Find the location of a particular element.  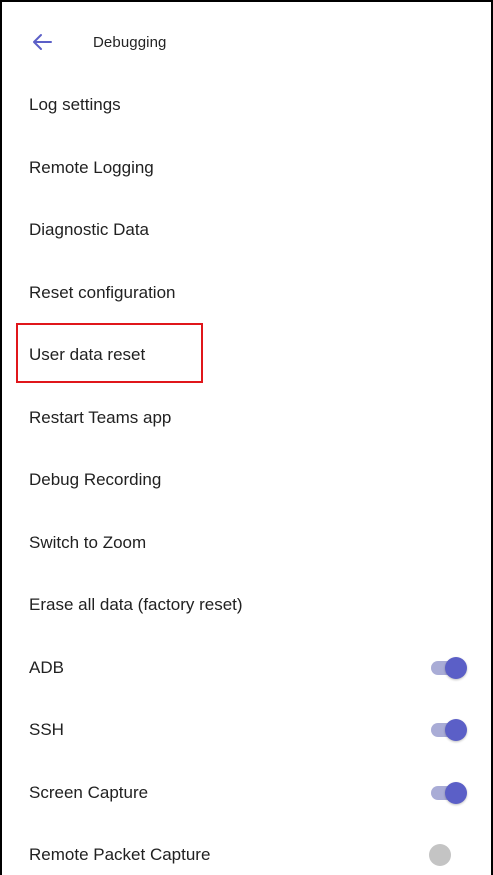

remote-packet-capture-switch is located at coordinates (448, 855).